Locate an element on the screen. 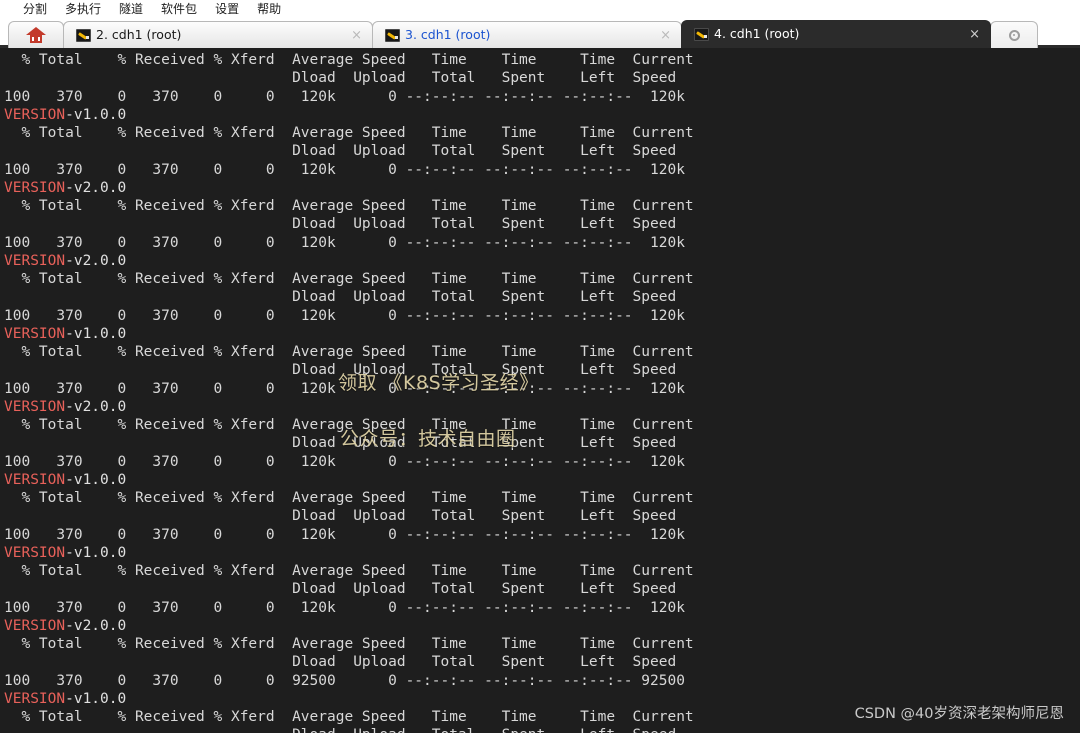  menu-item-packages: 软件包 is located at coordinates (179, 9).